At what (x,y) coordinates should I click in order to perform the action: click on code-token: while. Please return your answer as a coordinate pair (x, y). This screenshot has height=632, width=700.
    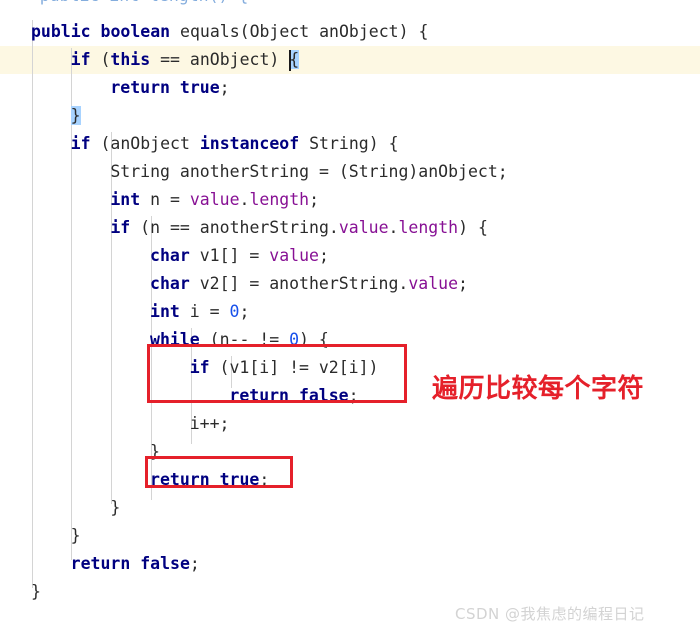
    Looking at the image, I should click on (175, 339).